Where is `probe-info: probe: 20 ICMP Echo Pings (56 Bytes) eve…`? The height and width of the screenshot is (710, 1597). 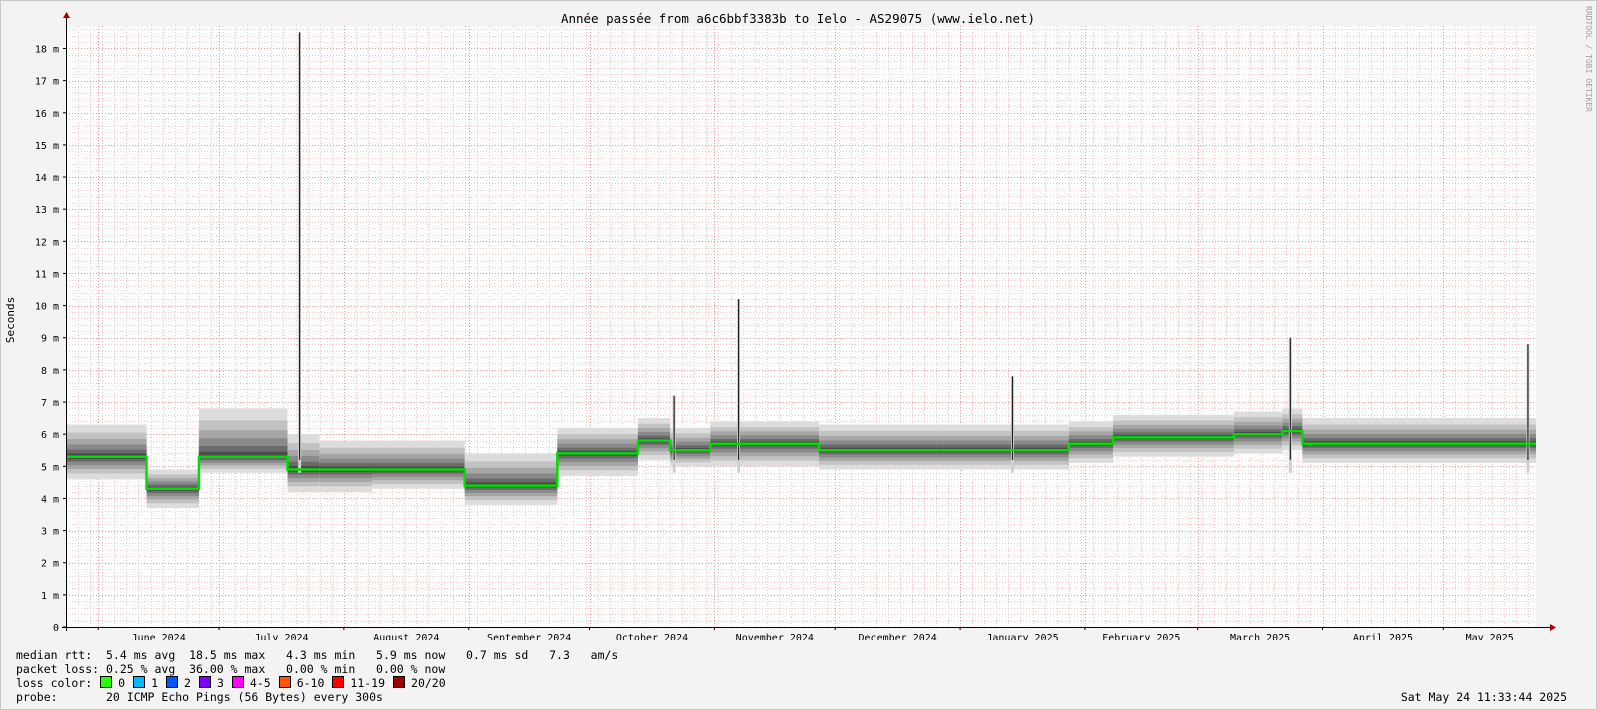 probe-info: probe: 20 ICMP Echo Pings (56 Bytes) eve… is located at coordinates (199, 697).